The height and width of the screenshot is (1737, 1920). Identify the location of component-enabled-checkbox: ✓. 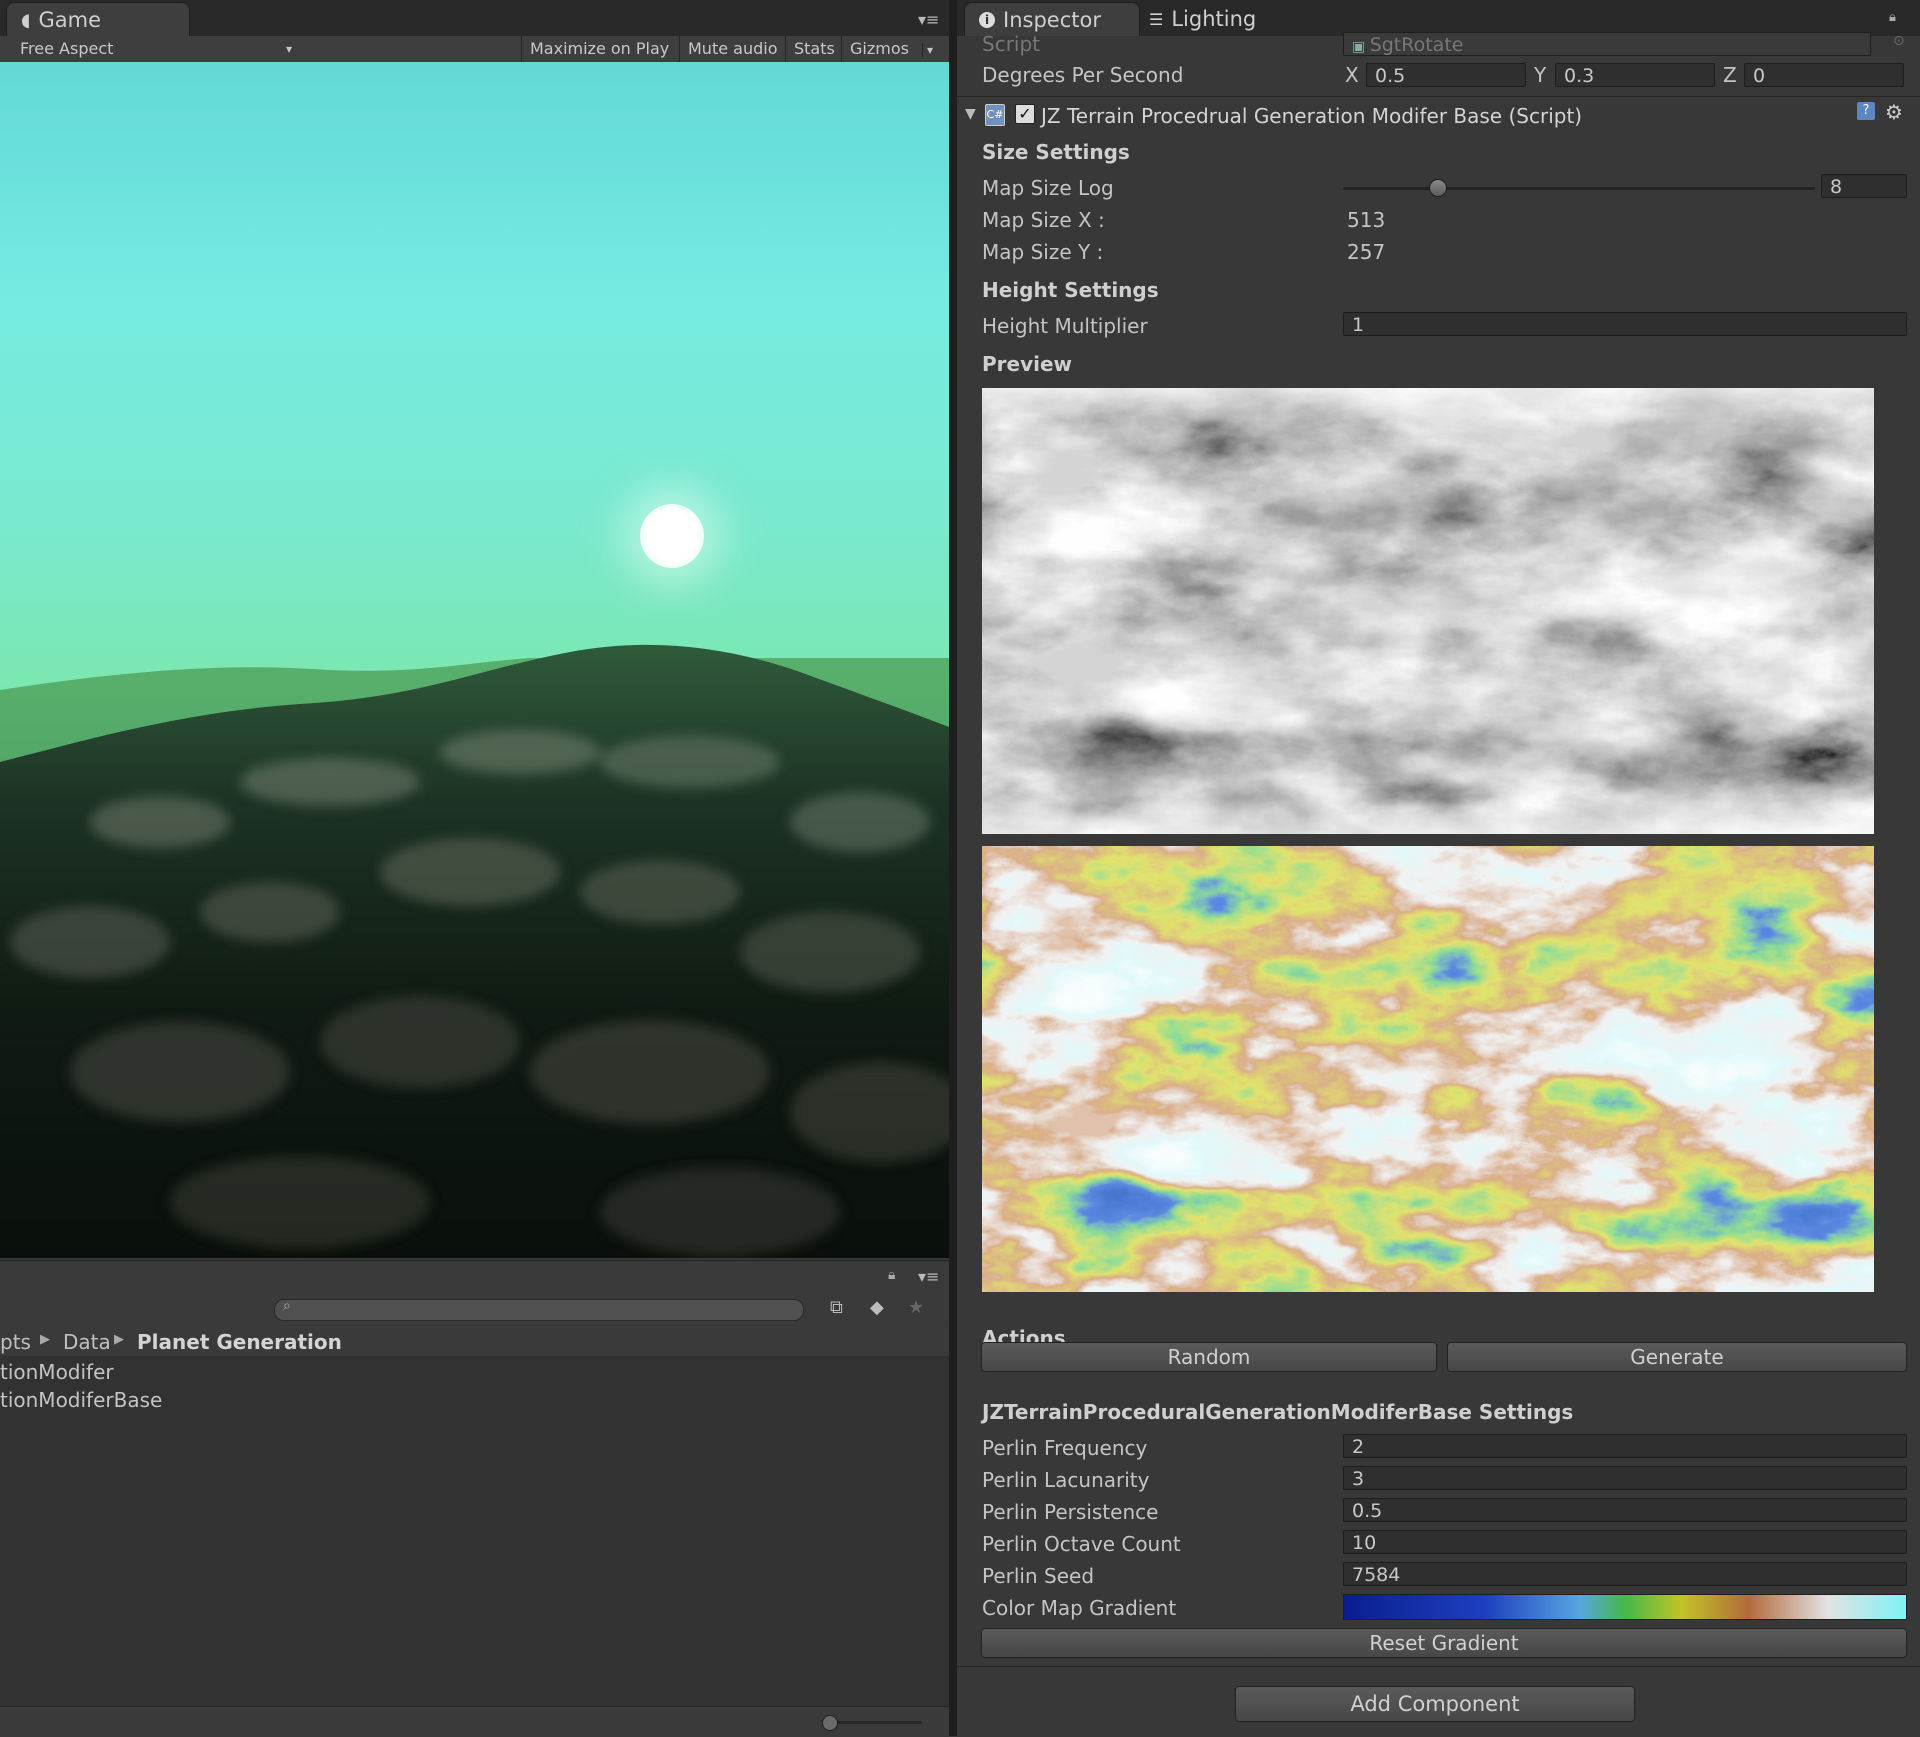
(1025, 114).